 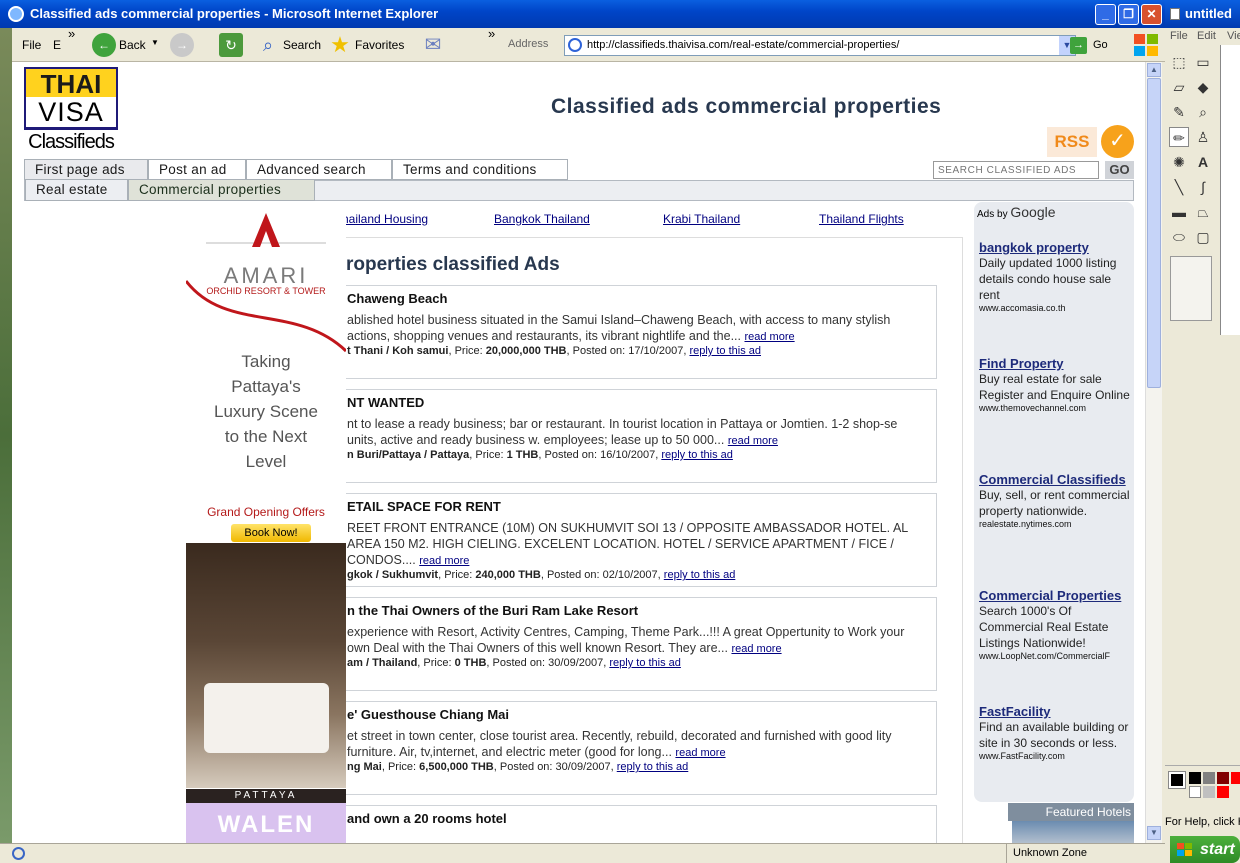 I want to click on tab-first-page-ads: First page ads, so click(x=86, y=169).